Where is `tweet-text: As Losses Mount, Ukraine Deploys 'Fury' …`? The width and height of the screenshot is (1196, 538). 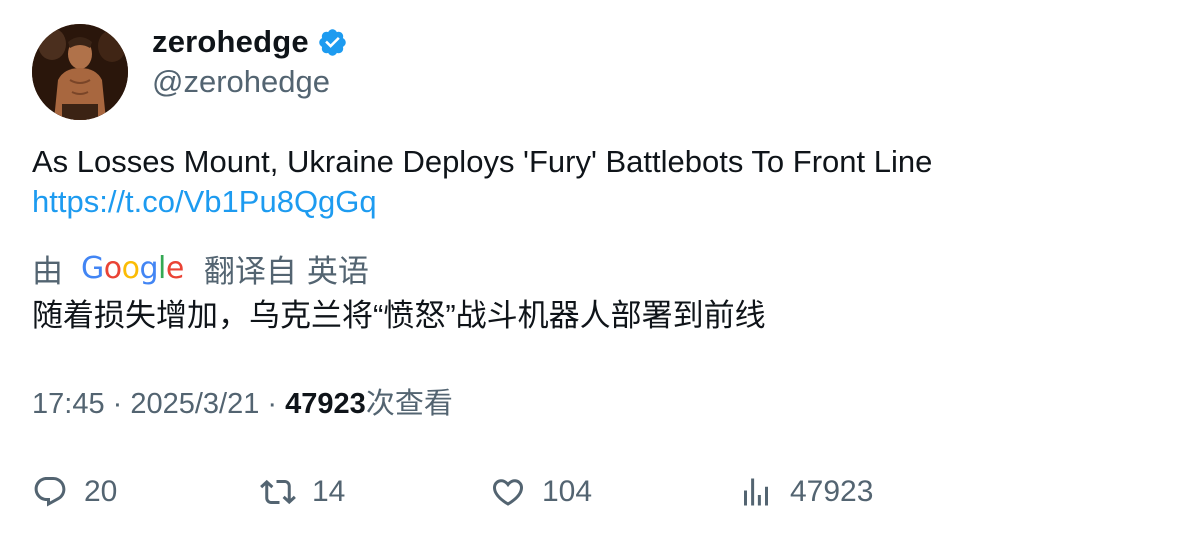 tweet-text: As Losses Mount, Ukraine Deploys 'Fury' … is located at coordinates (597, 182).